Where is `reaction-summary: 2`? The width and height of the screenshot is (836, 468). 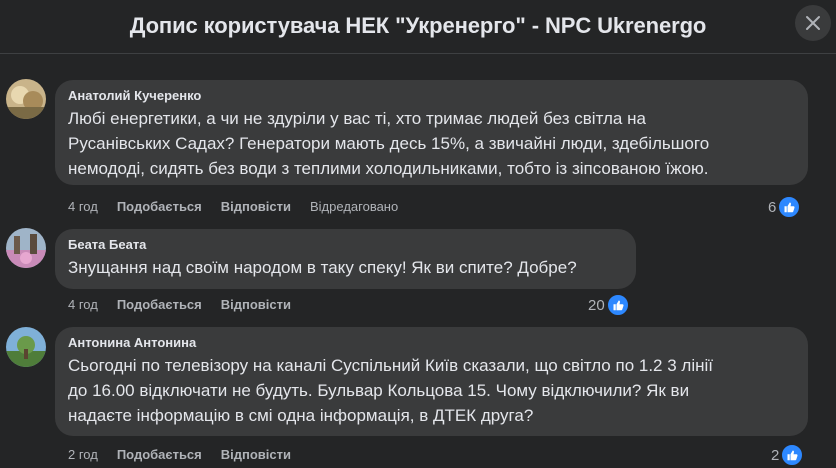
reaction-summary: 2 is located at coordinates (788, 455).